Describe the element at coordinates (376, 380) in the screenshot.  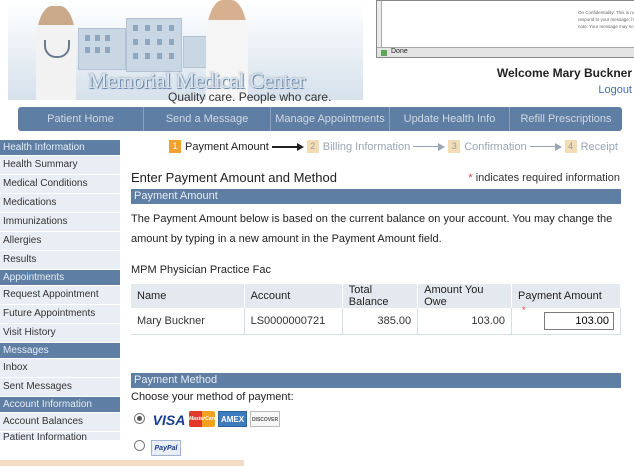
I see `payment-method-section-header: Payment Method` at that location.